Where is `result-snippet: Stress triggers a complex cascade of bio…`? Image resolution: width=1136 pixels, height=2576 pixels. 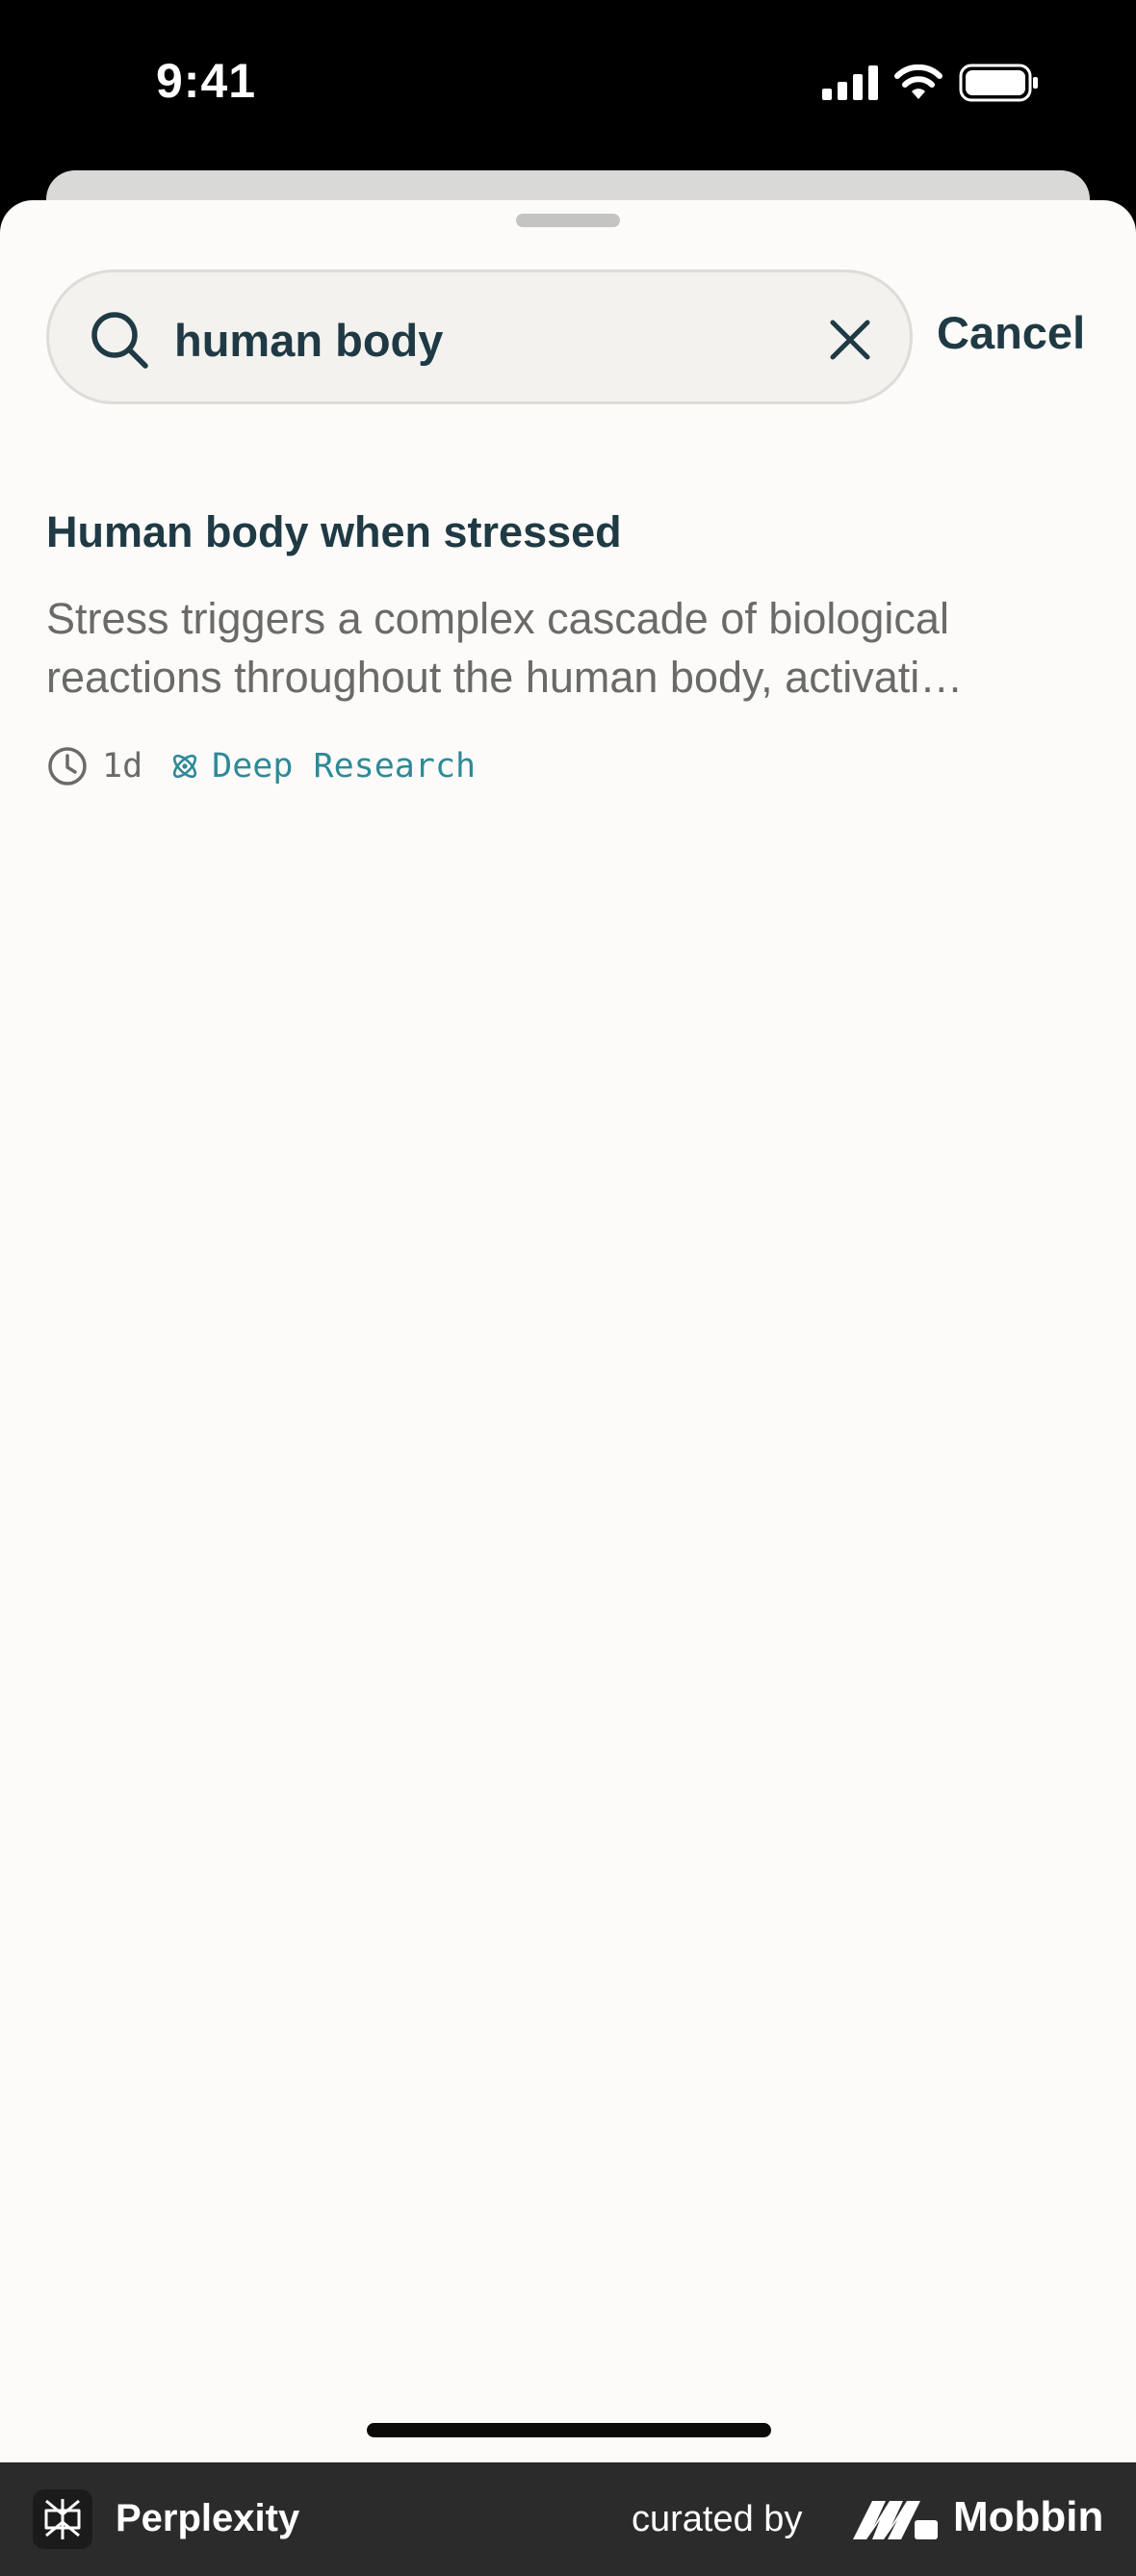
result-snippet: Stress triggers a complex cascade of bio… is located at coordinates (505, 648).